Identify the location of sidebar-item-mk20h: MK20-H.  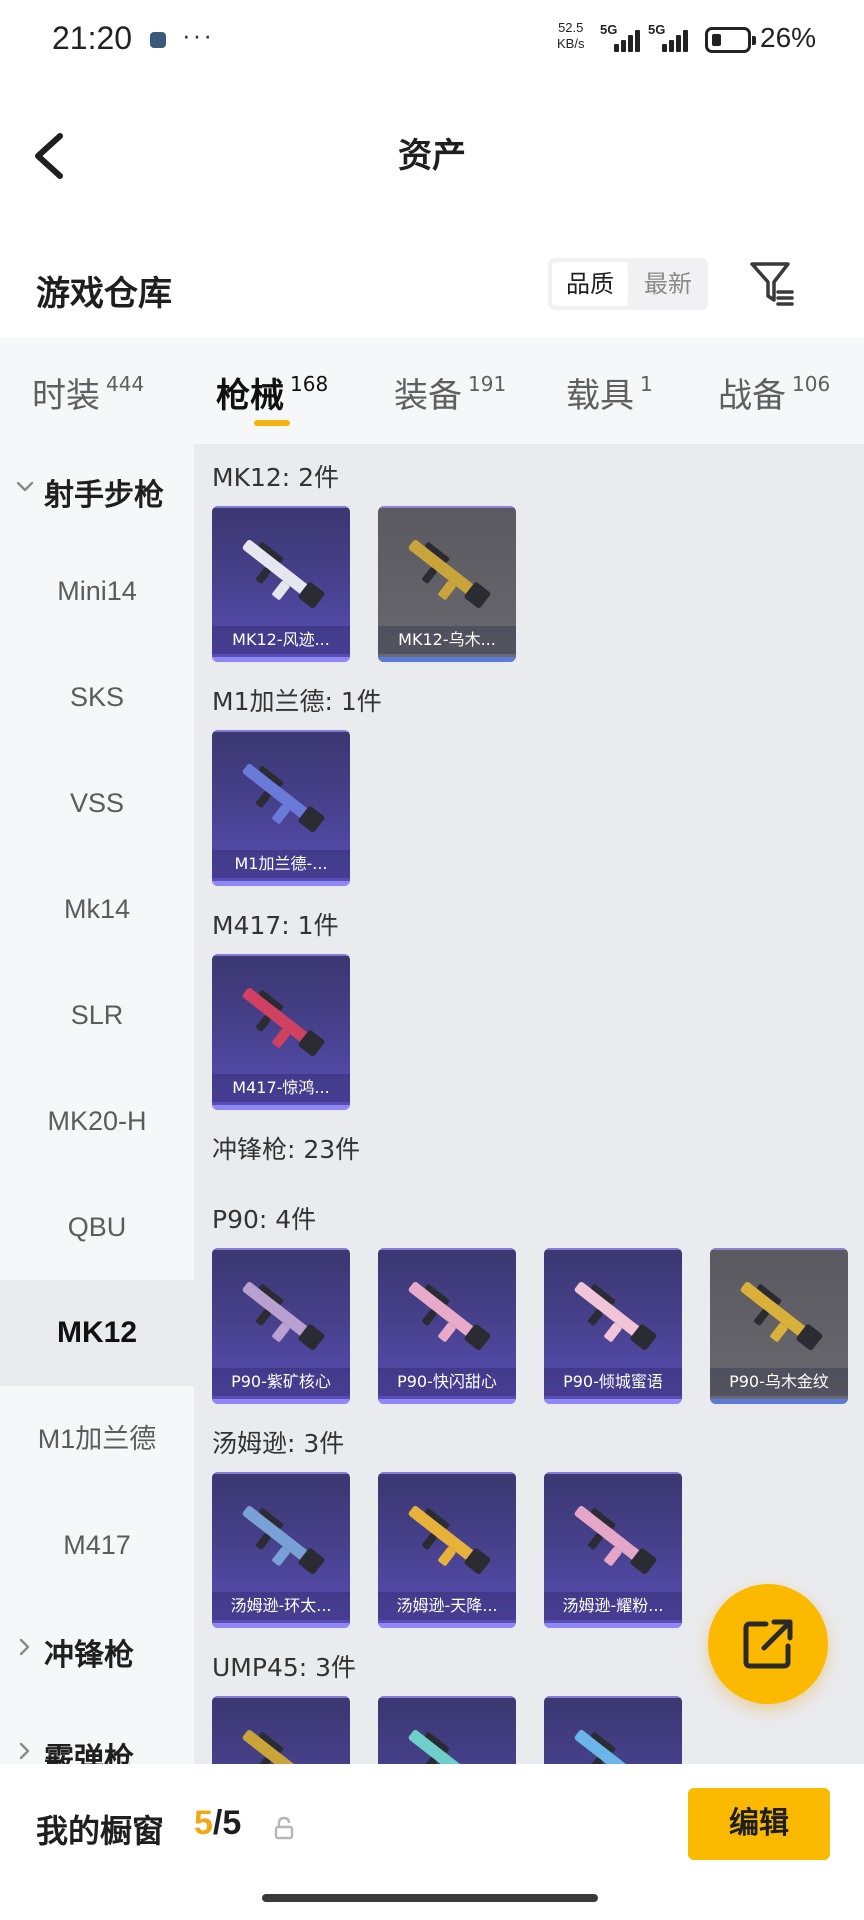
(97, 1121).